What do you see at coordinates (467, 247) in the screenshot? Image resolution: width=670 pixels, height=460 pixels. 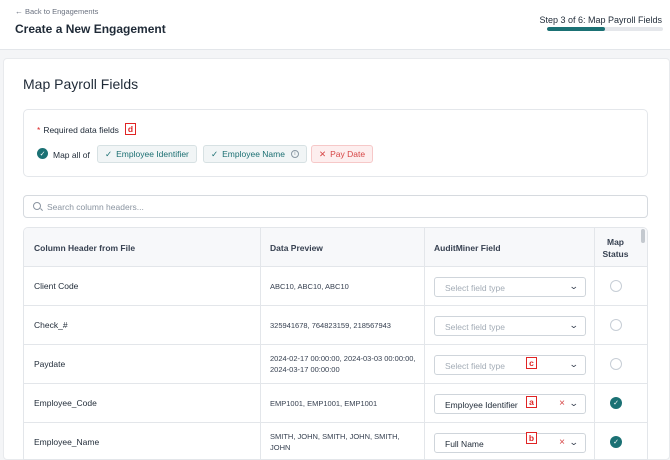 I see `header-field: AuditMiner Field` at bounding box center [467, 247].